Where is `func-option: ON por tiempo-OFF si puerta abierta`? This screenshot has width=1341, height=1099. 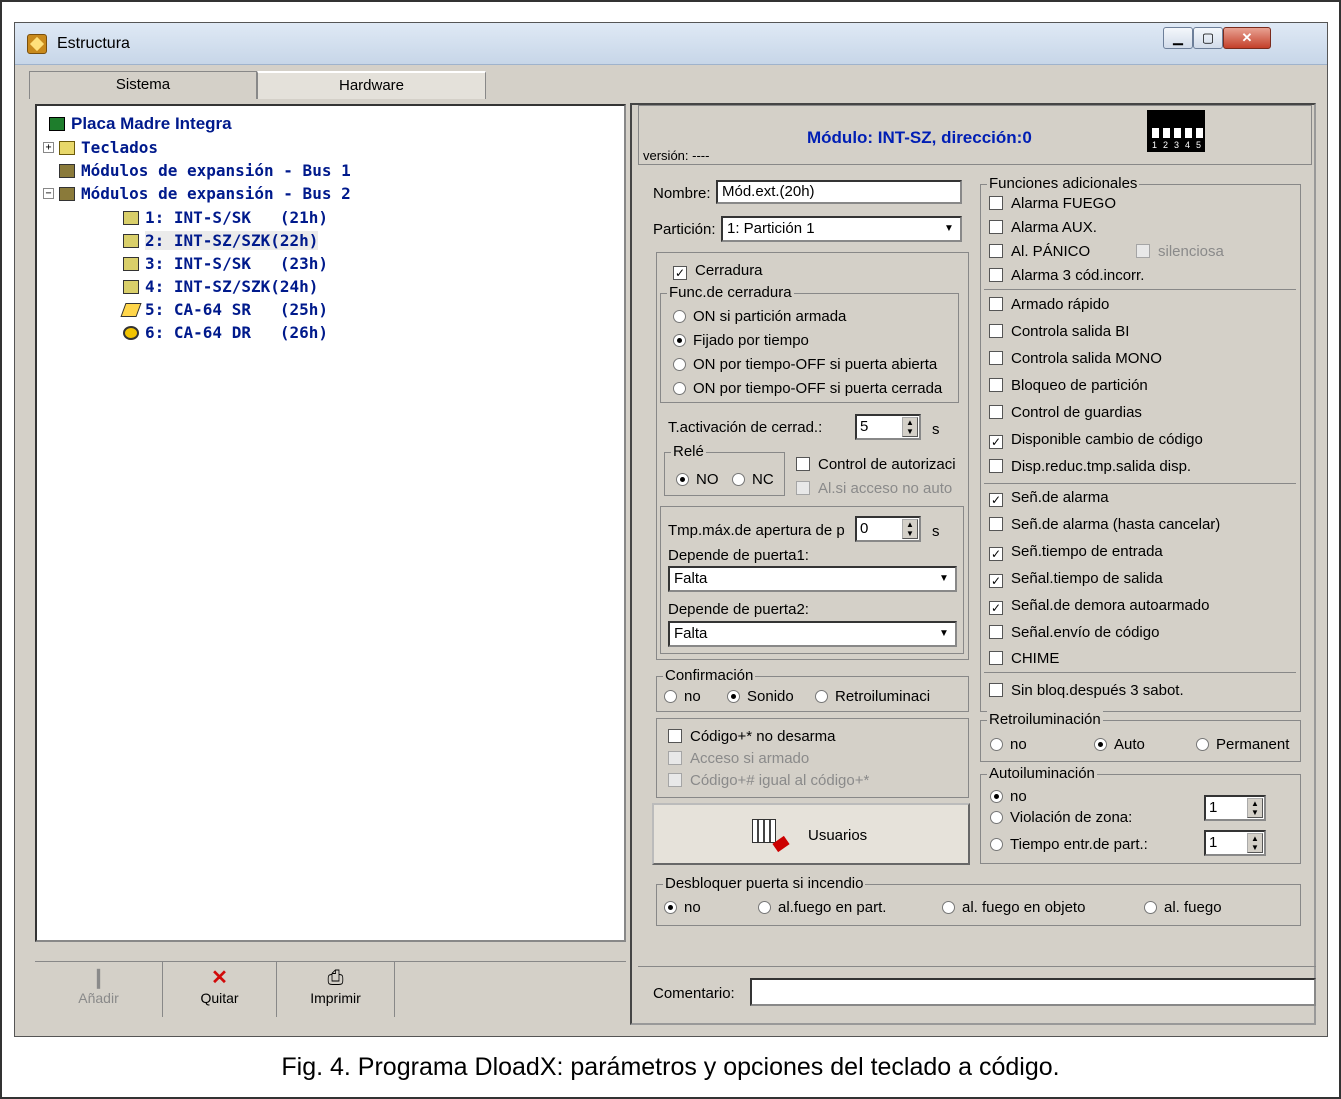 func-option: ON por tiempo-OFF si puerta abierta is located at coordinates (805, 364).